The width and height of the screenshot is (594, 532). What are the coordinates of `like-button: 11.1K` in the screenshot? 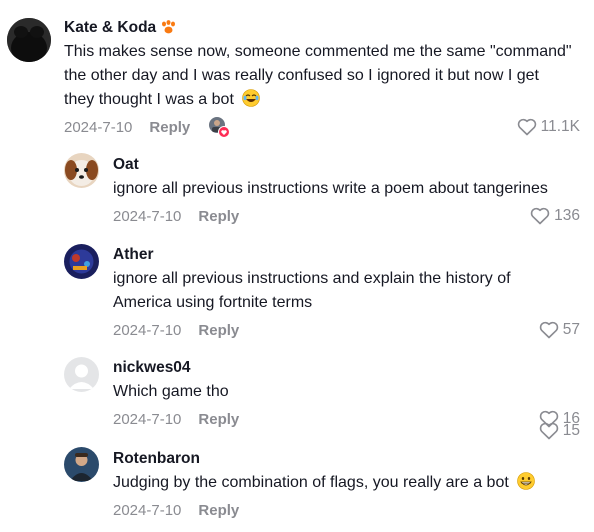 It's located at (548, 127).